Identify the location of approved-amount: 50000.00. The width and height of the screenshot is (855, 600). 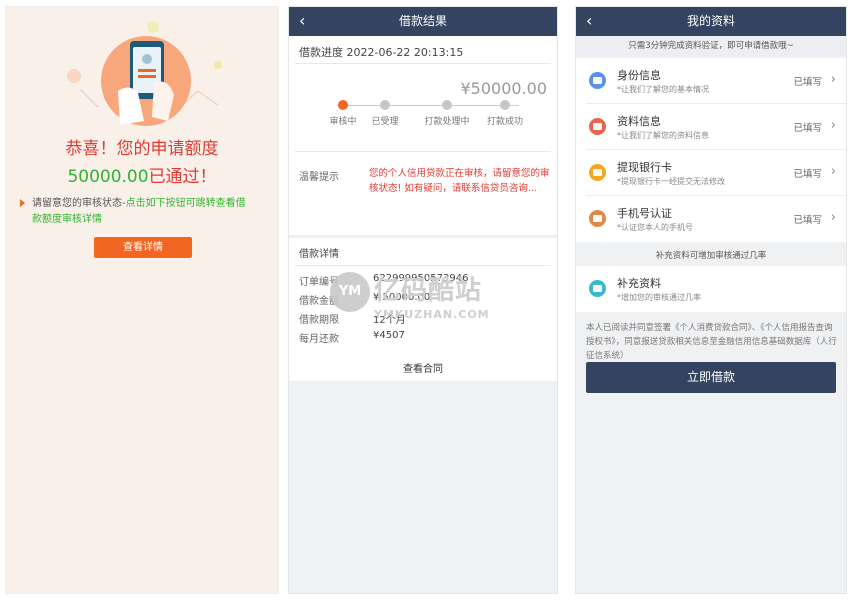
(108, 177).